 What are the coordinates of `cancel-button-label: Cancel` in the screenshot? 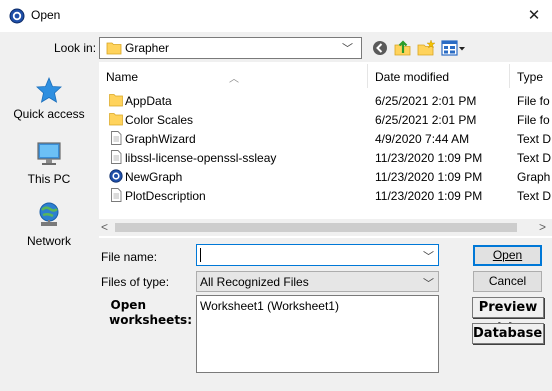 It's located at (507, 281).